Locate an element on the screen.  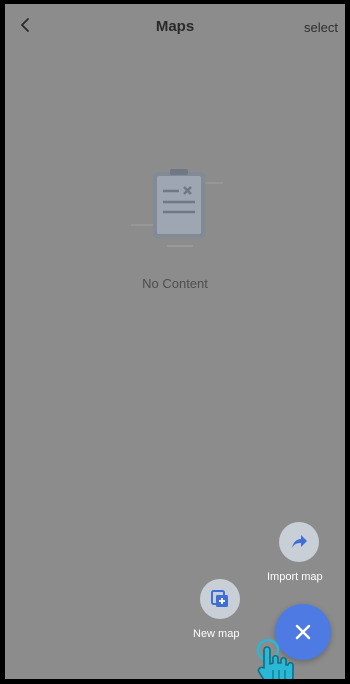
share-arrow-icon is located at coordinates (299, 541).